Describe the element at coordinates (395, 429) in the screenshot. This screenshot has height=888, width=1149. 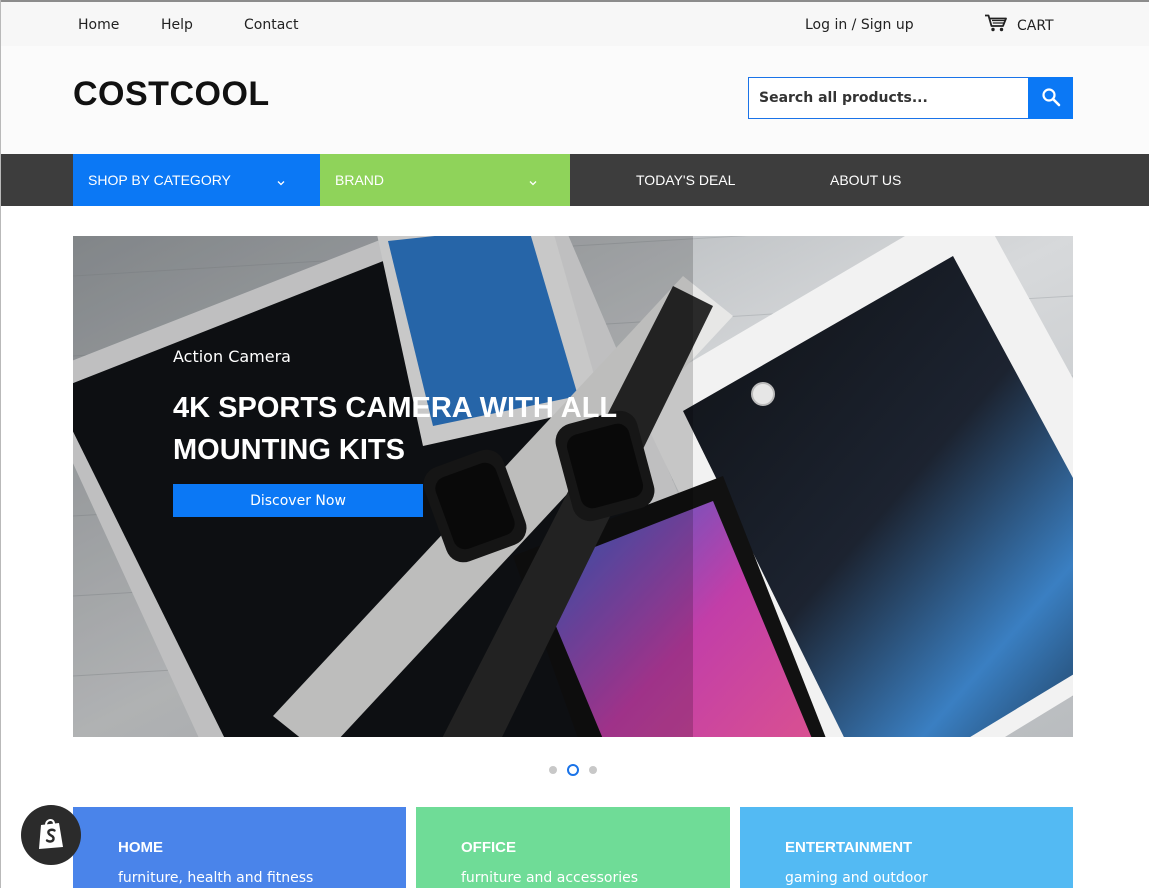
I see `hero-title: 4K SPORTS CAMERA WITH ALL MOUNTING KITS` at that location.